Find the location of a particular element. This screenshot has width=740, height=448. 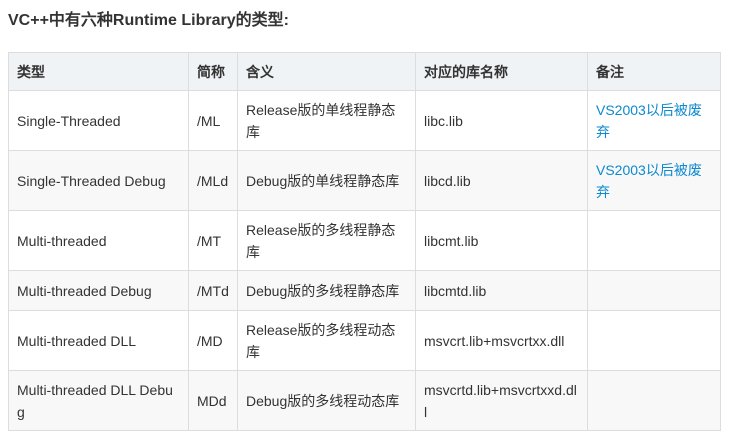

cell-abbreviation: /ML is located at coordinates (213, 120).